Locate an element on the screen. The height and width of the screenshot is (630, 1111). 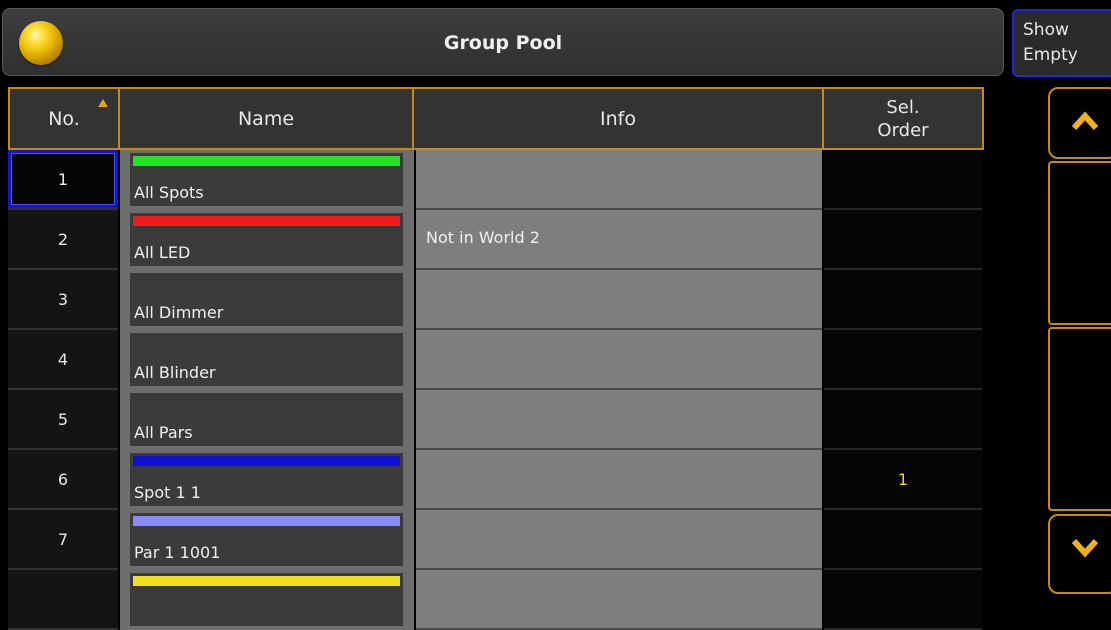
group-chip is located at coordinates (266, 599).